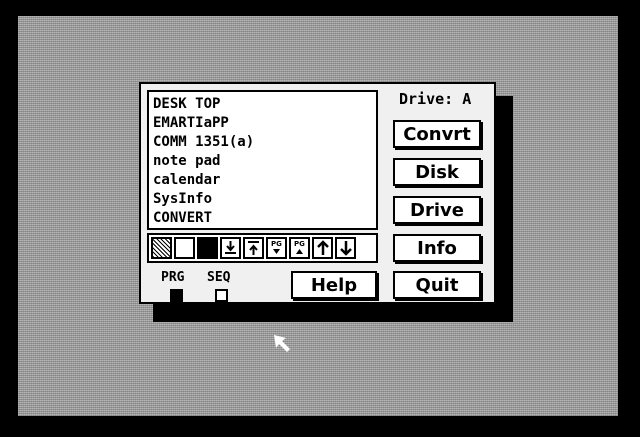 Image resolution: width=640 pixels, height=437 pixels. I want to click on move-down-line-icon, so click(230, 248).